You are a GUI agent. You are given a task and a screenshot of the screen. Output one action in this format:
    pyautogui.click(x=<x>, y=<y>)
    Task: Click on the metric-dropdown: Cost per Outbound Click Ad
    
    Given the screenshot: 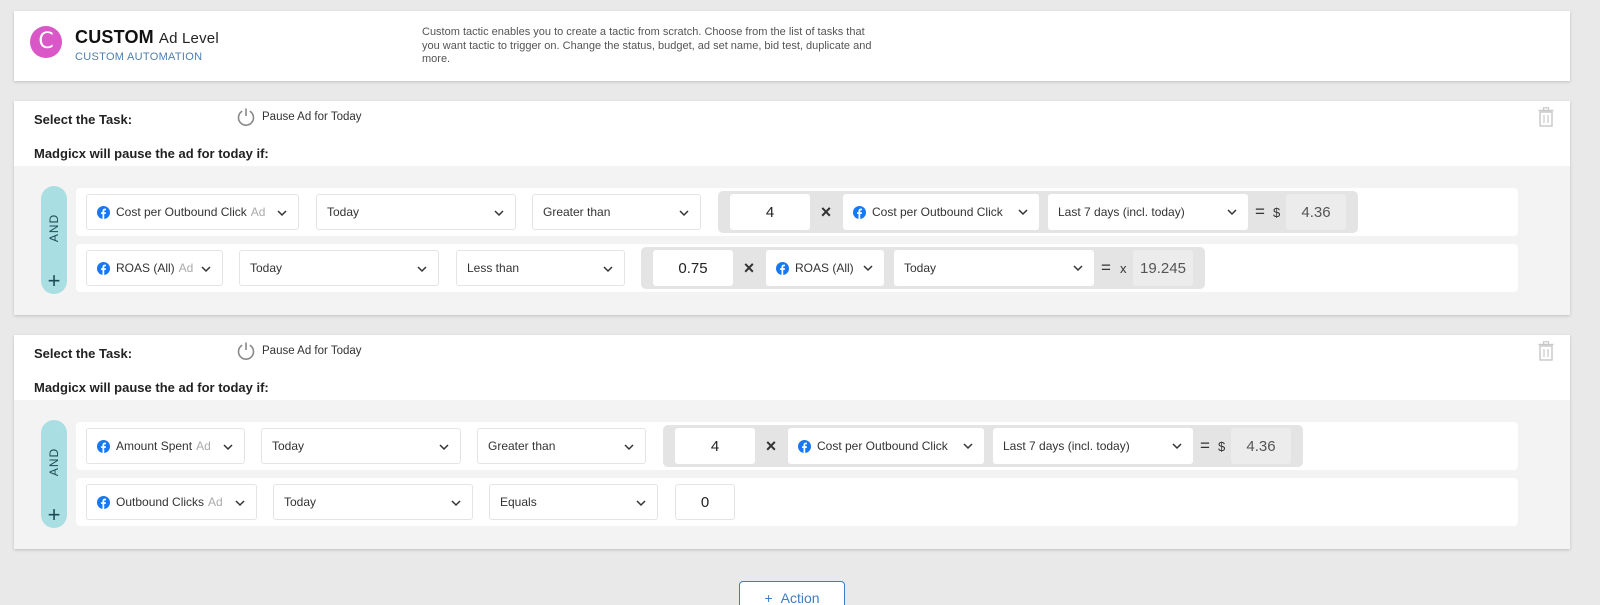 What is the action you would take?
    pyautogui.click(x=192, y=212)
    